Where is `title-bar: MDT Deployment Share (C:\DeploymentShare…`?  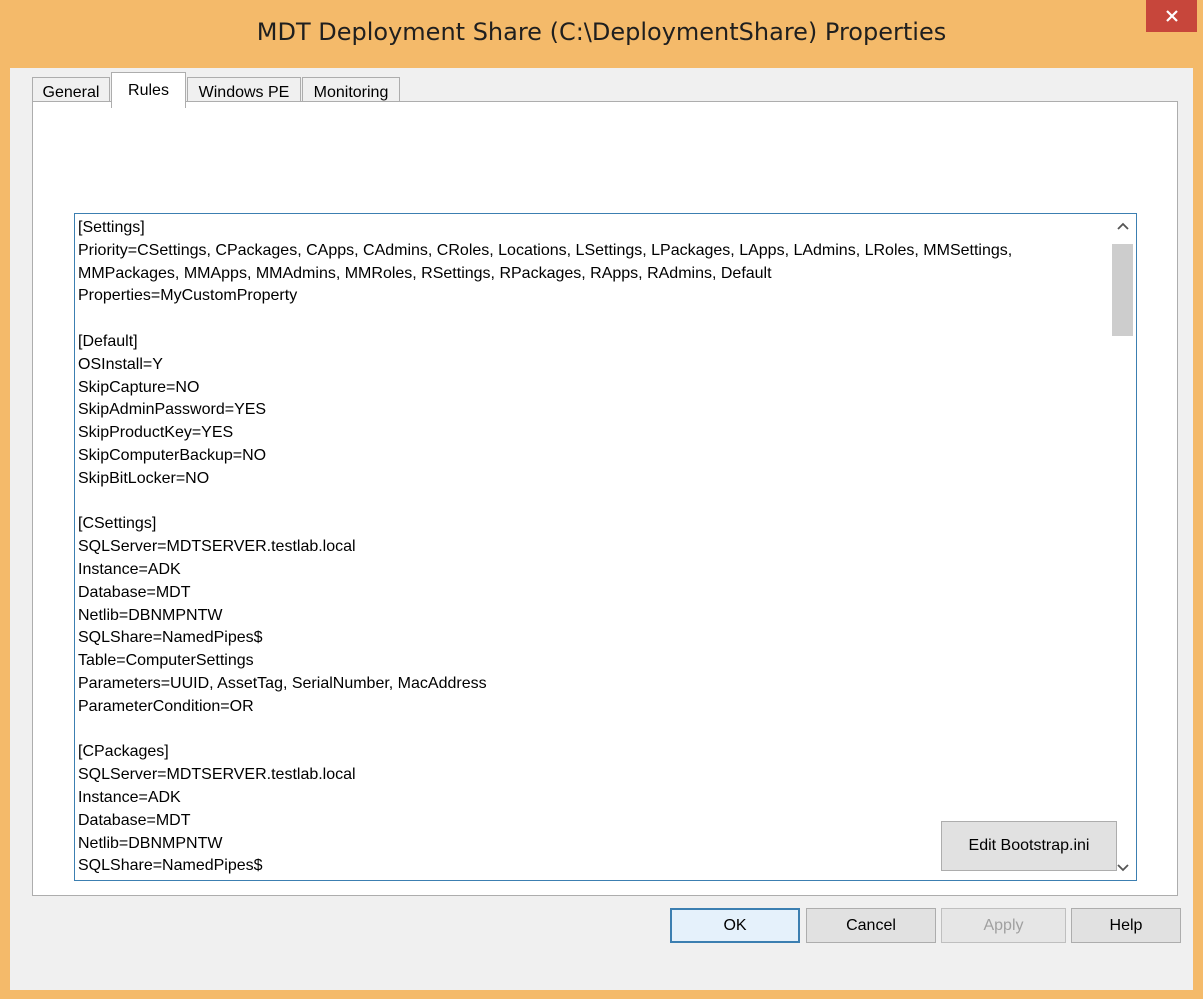
title-bar: MDT Deployment Share (C:\DeploymentShare… is located at coordinates (601, 34).